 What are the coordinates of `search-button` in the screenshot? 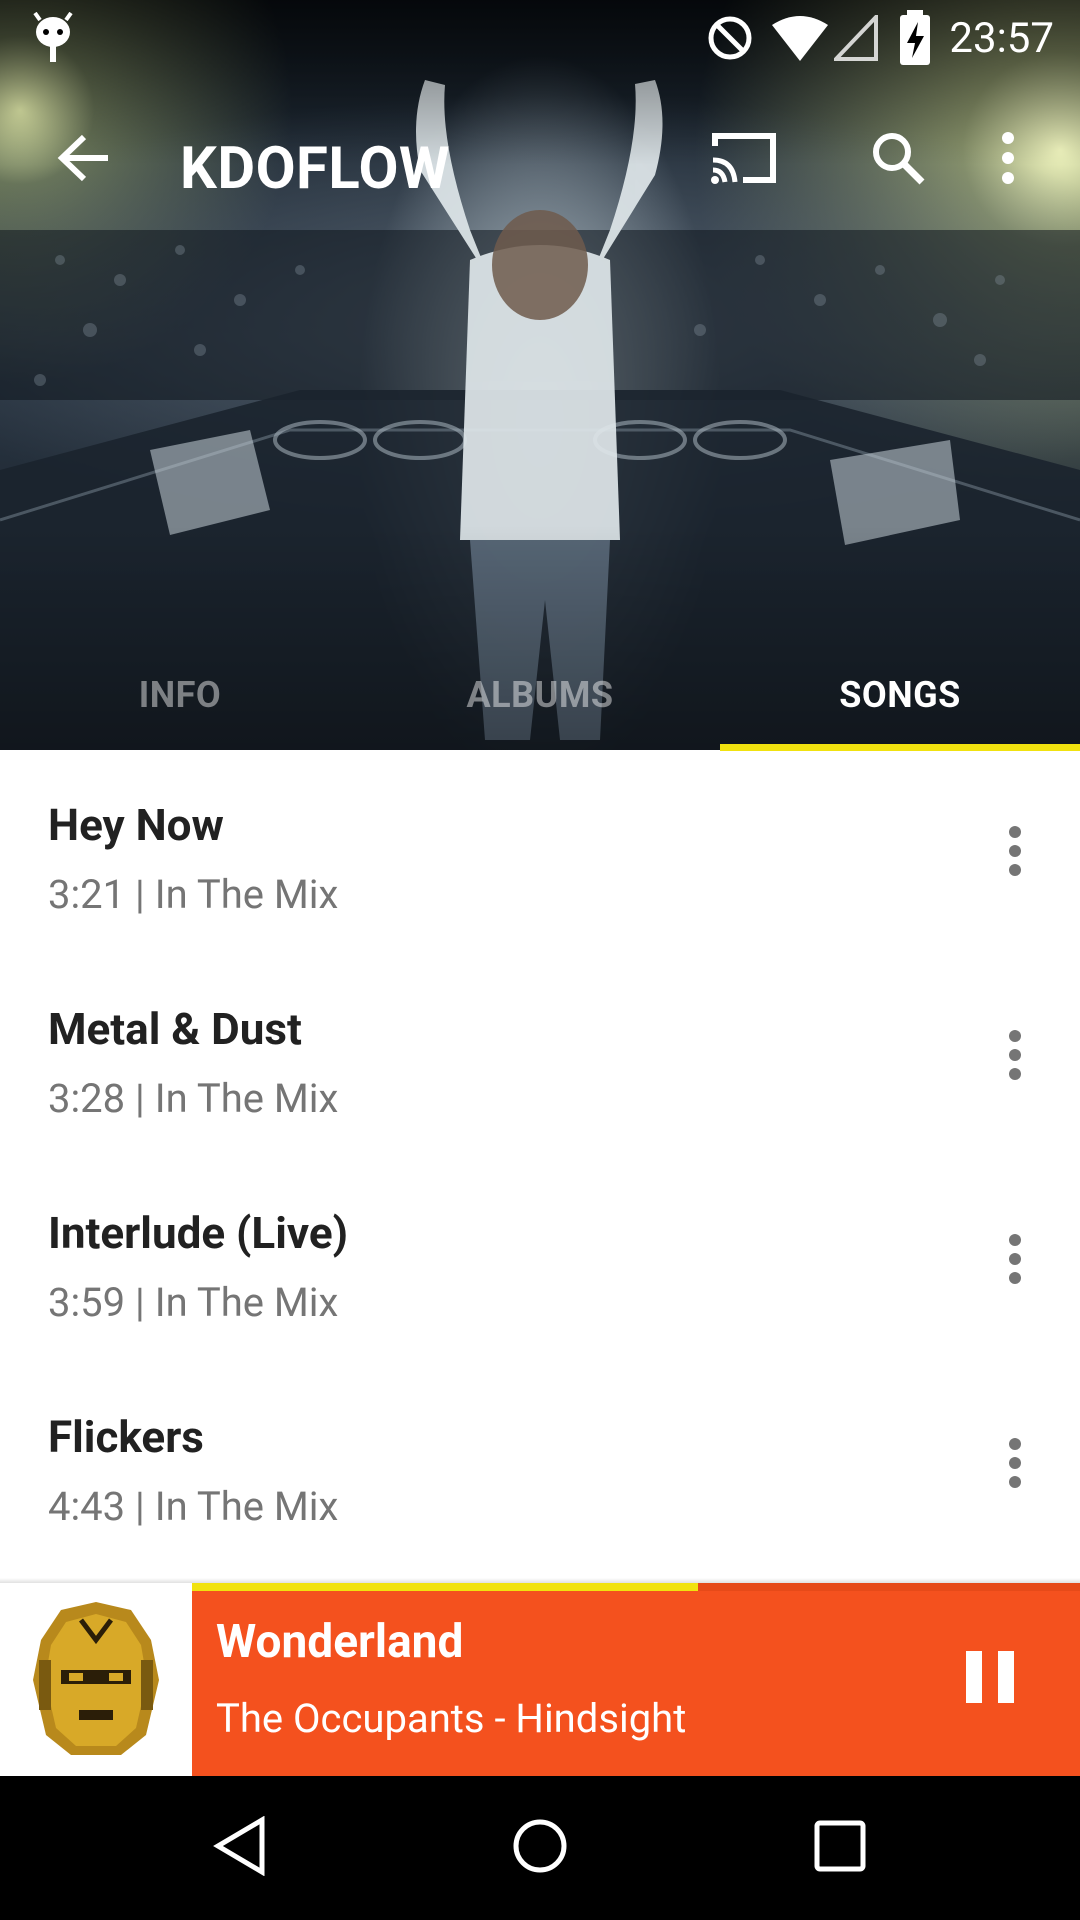 It's located at (898, 160).